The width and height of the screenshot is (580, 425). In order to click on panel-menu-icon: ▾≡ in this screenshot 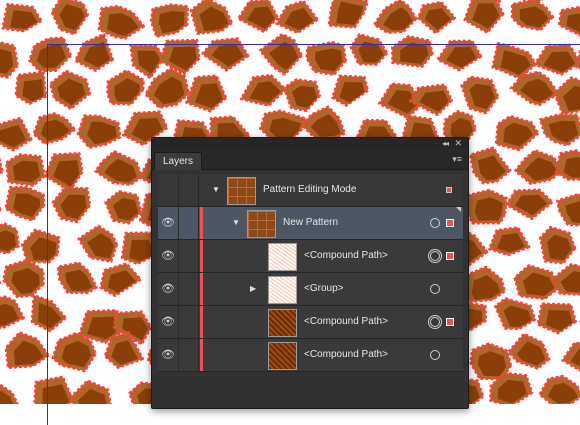, I will do `click(457, 159)`.